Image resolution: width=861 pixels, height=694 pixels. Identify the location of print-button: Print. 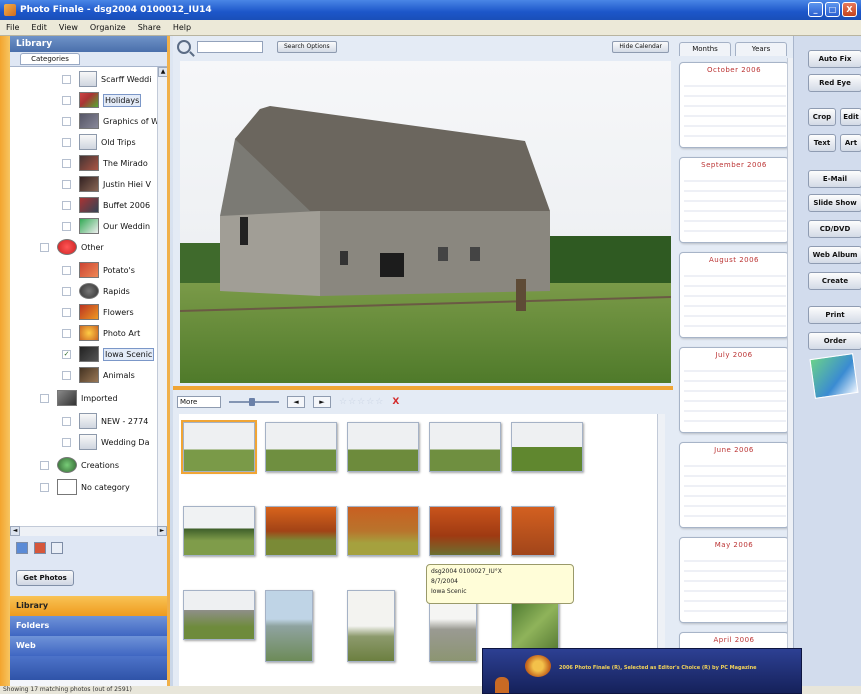
(834, 315).